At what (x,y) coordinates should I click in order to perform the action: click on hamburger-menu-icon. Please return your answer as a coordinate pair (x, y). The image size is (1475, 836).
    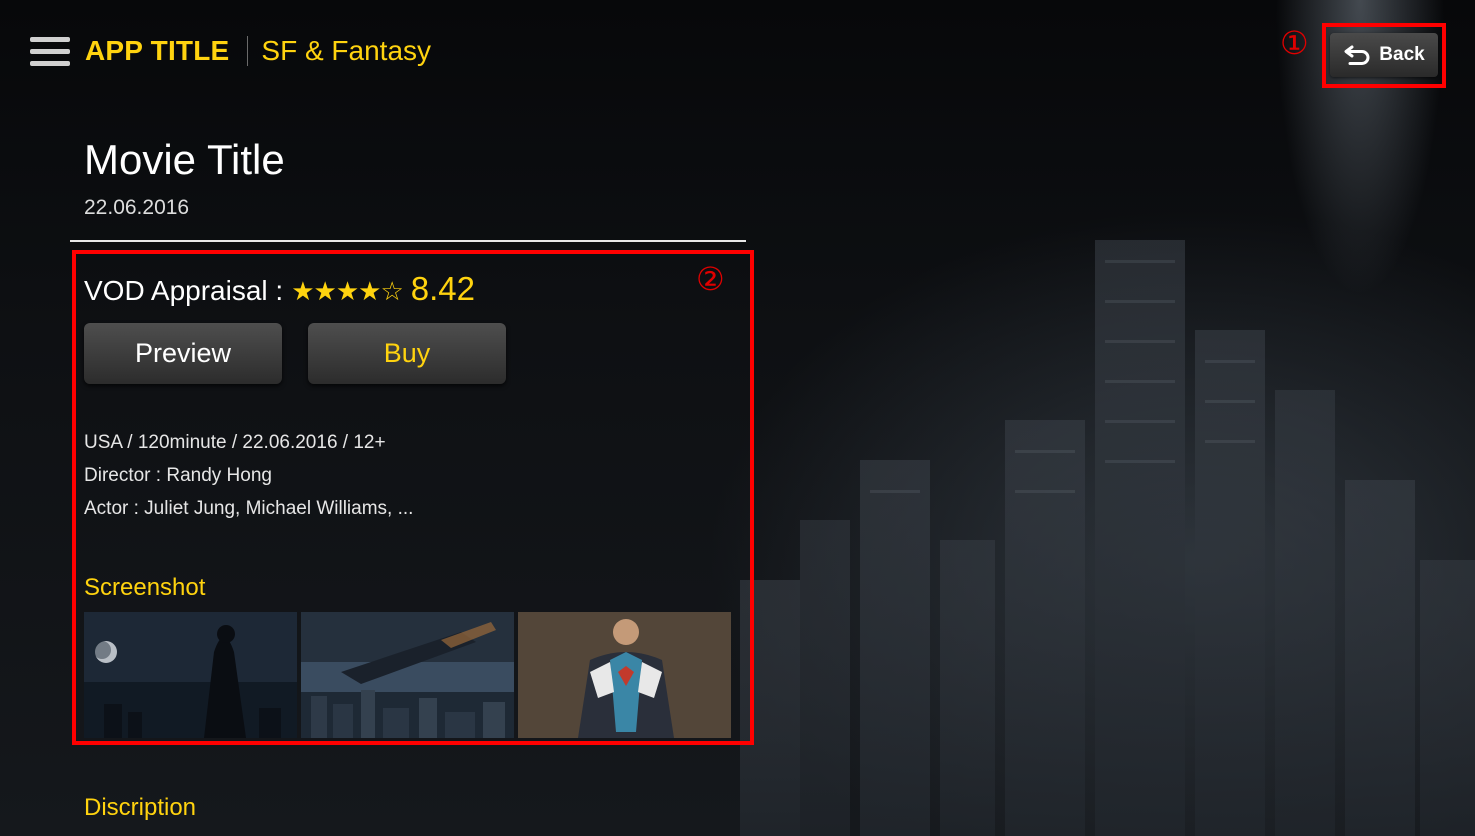
    Looking at the image, I should click on (50, 51).